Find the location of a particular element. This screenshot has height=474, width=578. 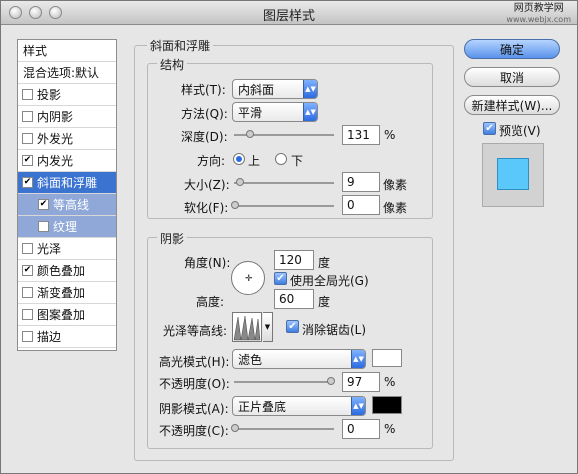

soften-input: 0 is located at coordinates (361, 205).